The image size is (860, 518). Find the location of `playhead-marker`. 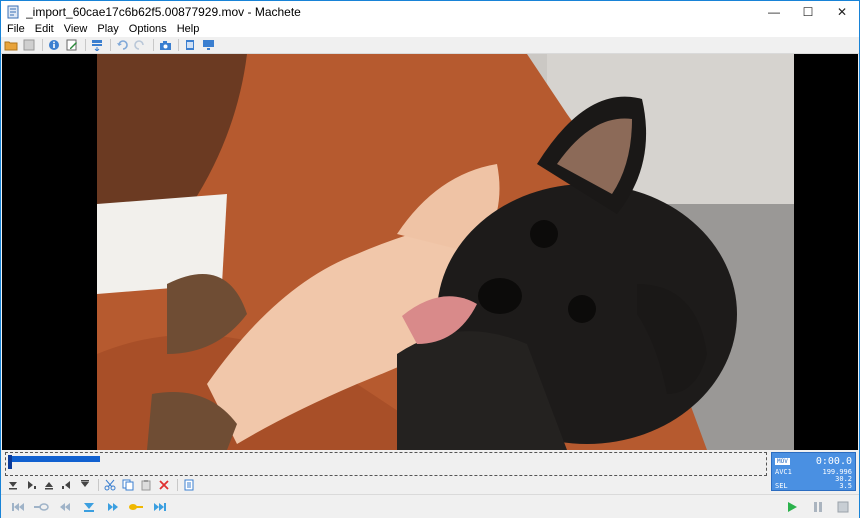

playhead-marker is located at coordinates (10, 462).